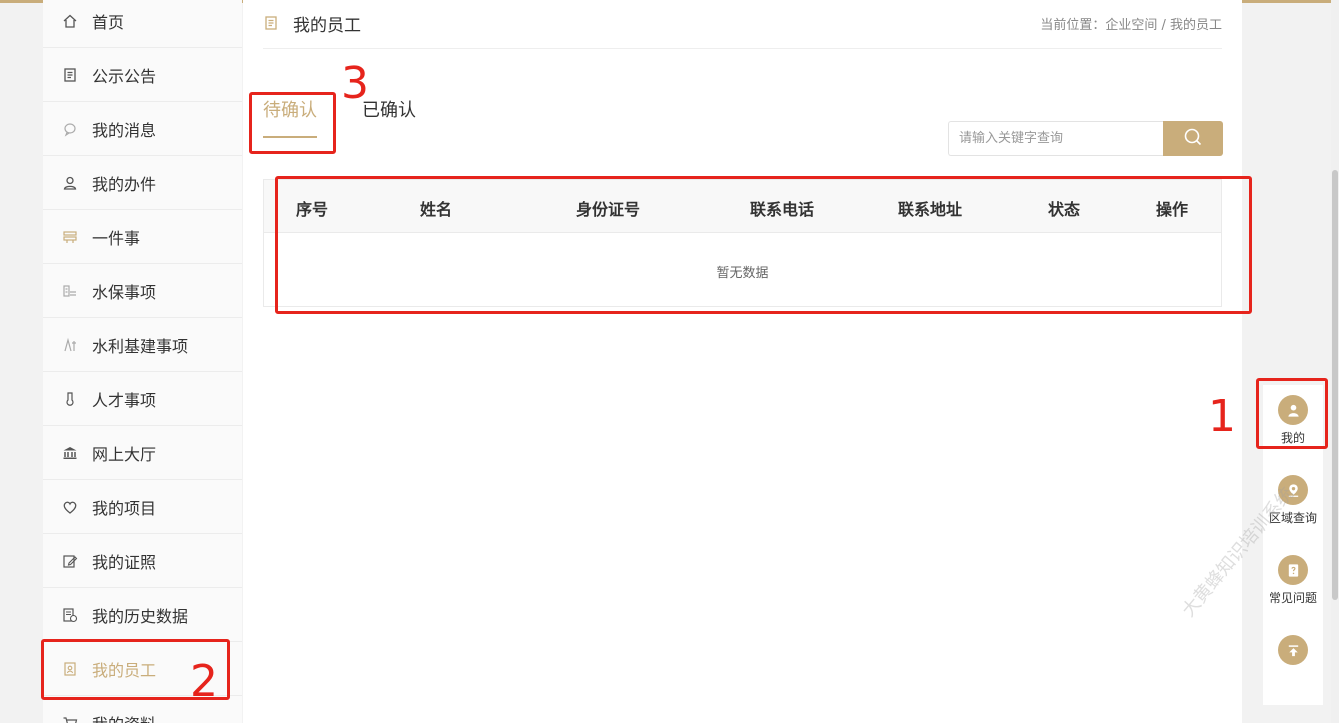  What do you see at coordinates (124, 562) in the screenshot?
I see `sidebar-item-label: 我的证照` at bounding box center [124, 562].